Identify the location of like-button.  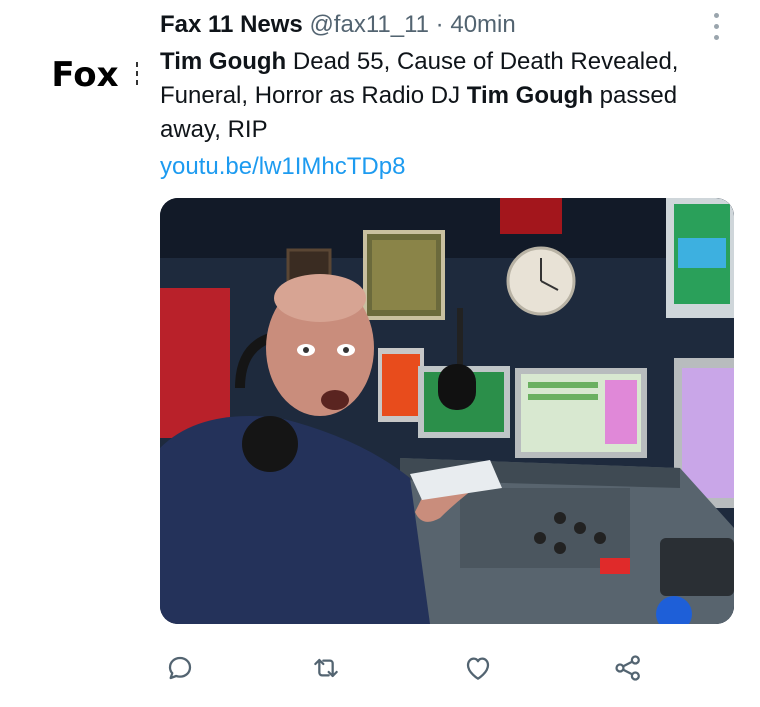
(478, 668).